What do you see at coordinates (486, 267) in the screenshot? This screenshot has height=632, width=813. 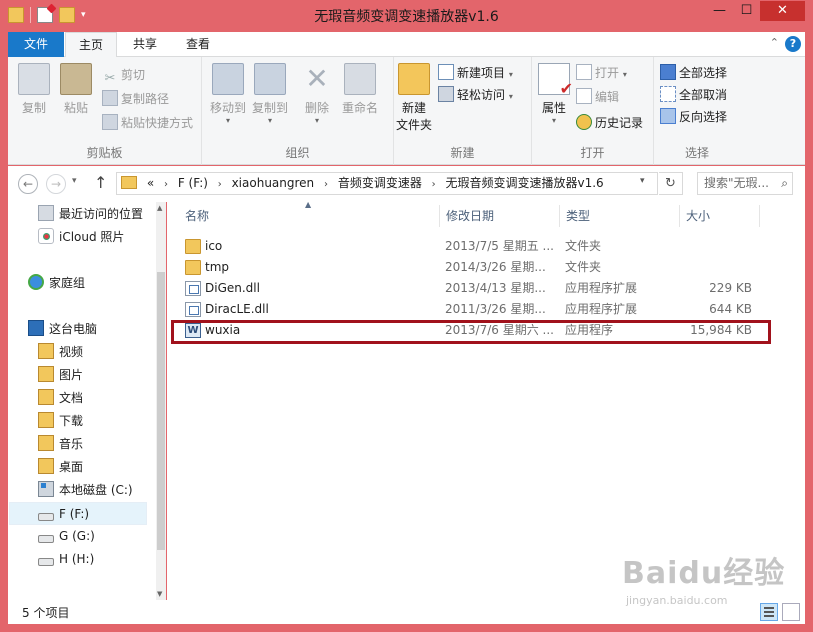 I see `file-row-tmp: tmp 2014/3/26 星期... 文件夹` at bounding box center [486, 267].